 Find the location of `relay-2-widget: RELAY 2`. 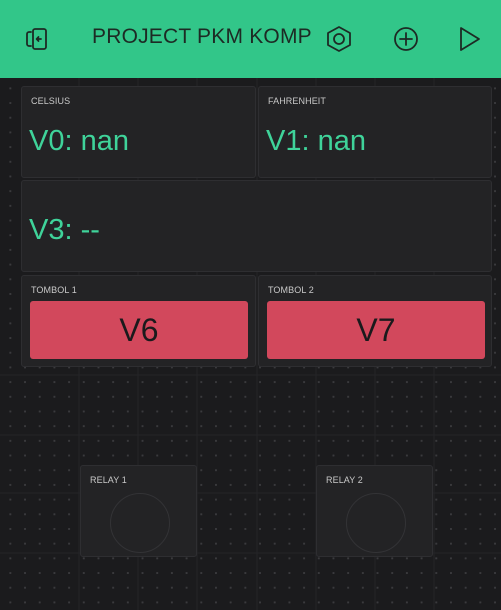

relay-2-widget: RELAY 2 is located at coordinates (374, 511).